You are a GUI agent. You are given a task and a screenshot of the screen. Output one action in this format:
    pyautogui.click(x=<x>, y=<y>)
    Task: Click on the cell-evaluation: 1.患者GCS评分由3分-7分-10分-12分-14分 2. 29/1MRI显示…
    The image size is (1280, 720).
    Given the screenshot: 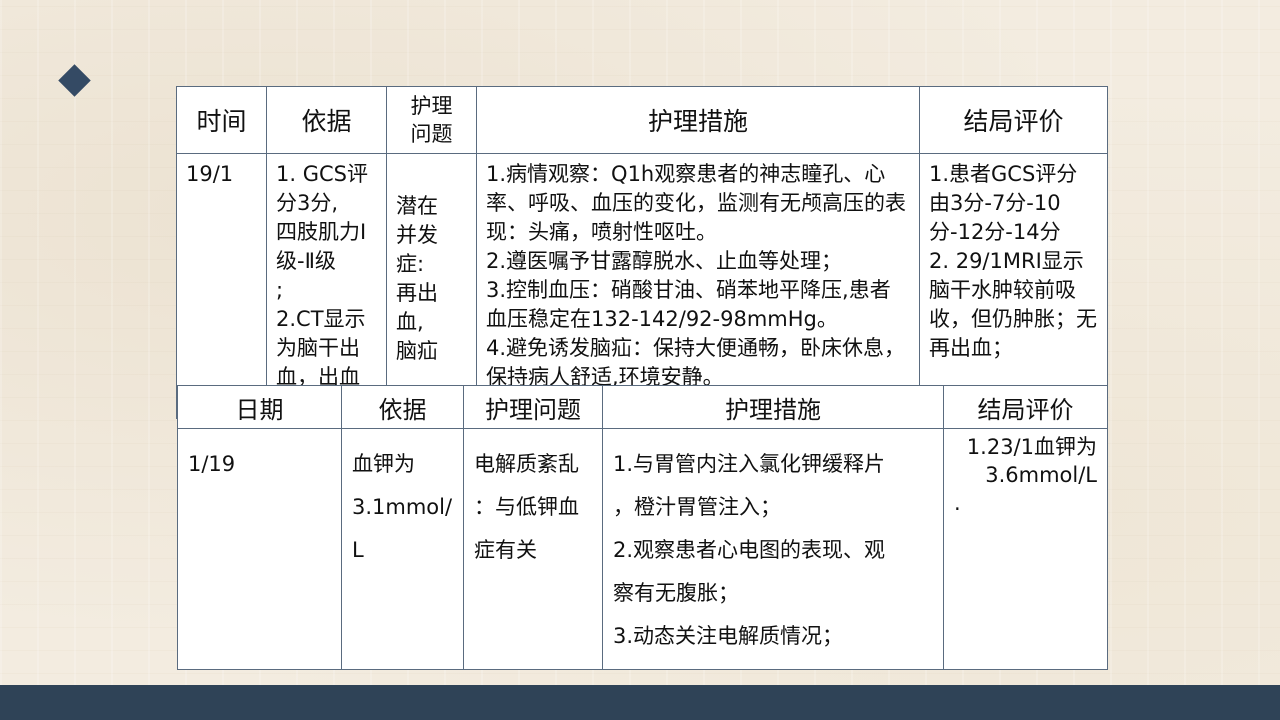 What is the action you would take?
    pyautogui.click(x=1013, y=286)
    